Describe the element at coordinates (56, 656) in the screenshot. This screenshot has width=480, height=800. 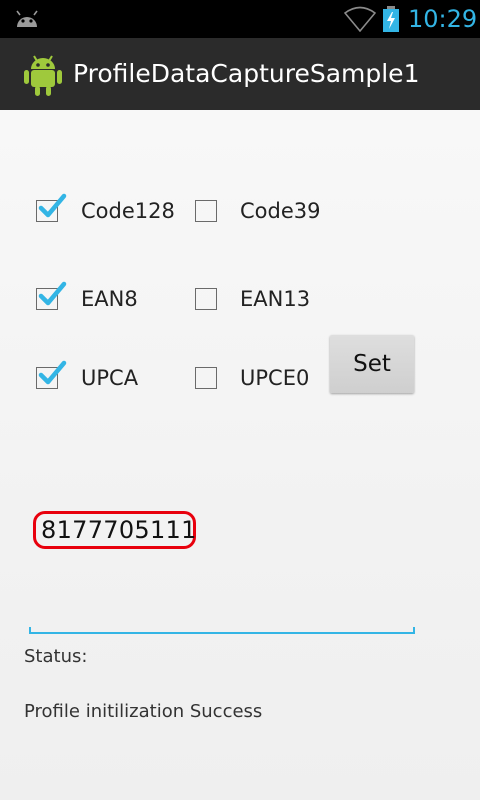
I see `status-label: Status:` at that location.